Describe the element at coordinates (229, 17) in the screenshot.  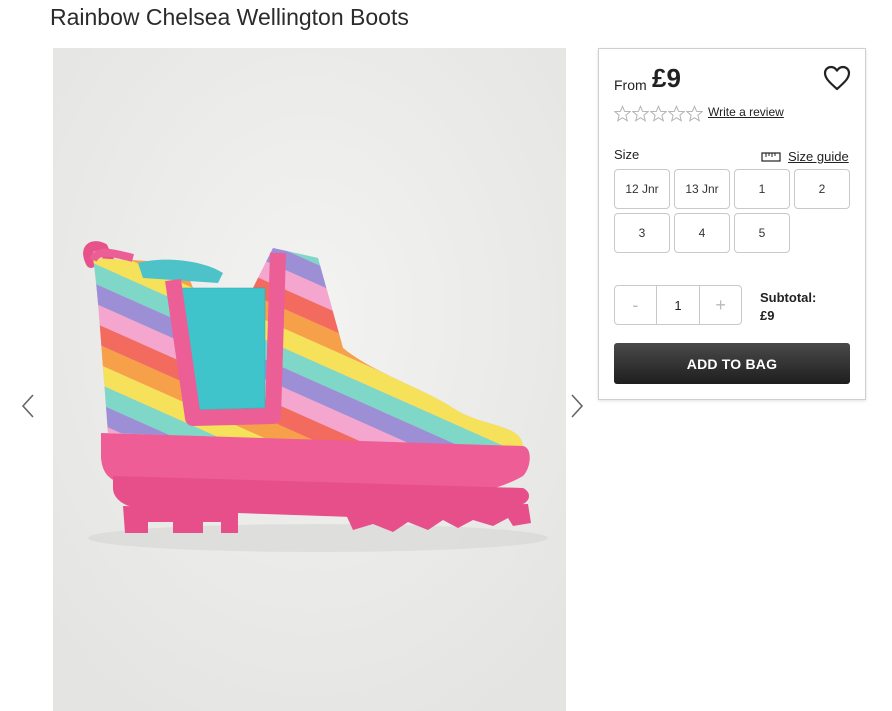
I see `product-title: Rainbow Chelsea Wellington Boots` at that location.